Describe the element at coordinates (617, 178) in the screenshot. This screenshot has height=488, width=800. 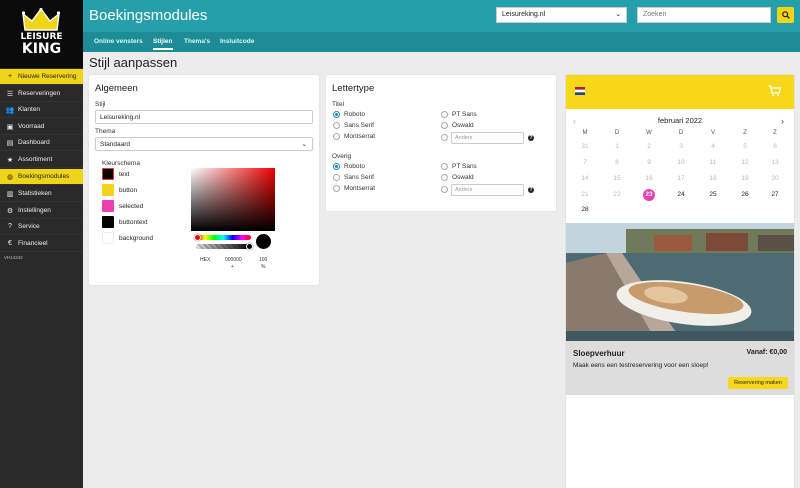
I see `calendar-day: 15` at that location.